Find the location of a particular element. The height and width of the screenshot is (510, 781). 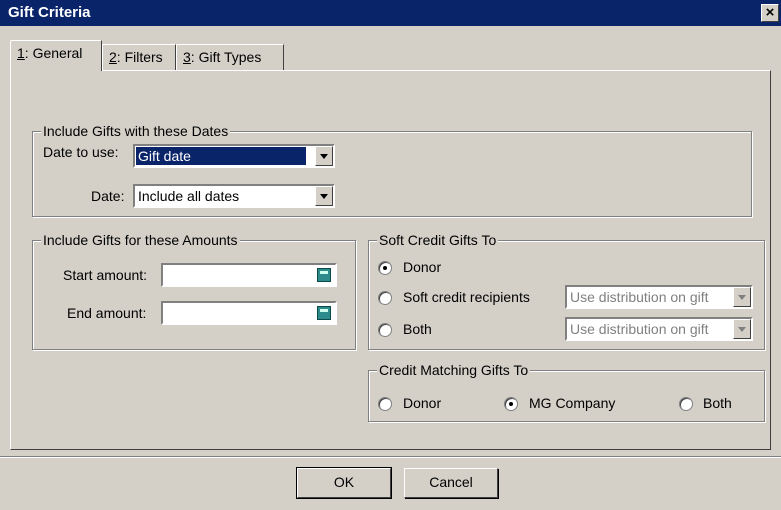

matching-donor-radio is located at coordinates (385, 404).